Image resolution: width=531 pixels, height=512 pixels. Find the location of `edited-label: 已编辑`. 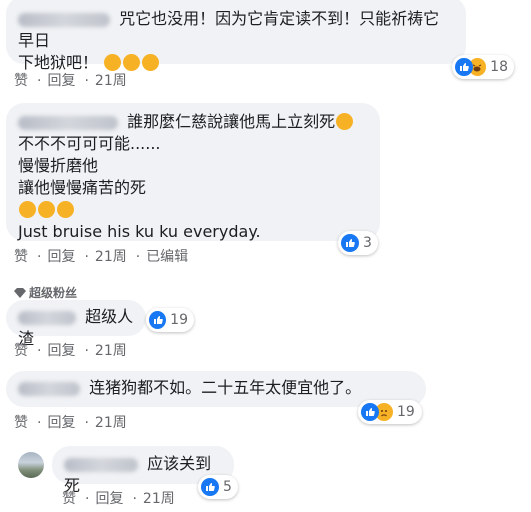

edited-label: 已编辑 is located at coordinates (167, 257).